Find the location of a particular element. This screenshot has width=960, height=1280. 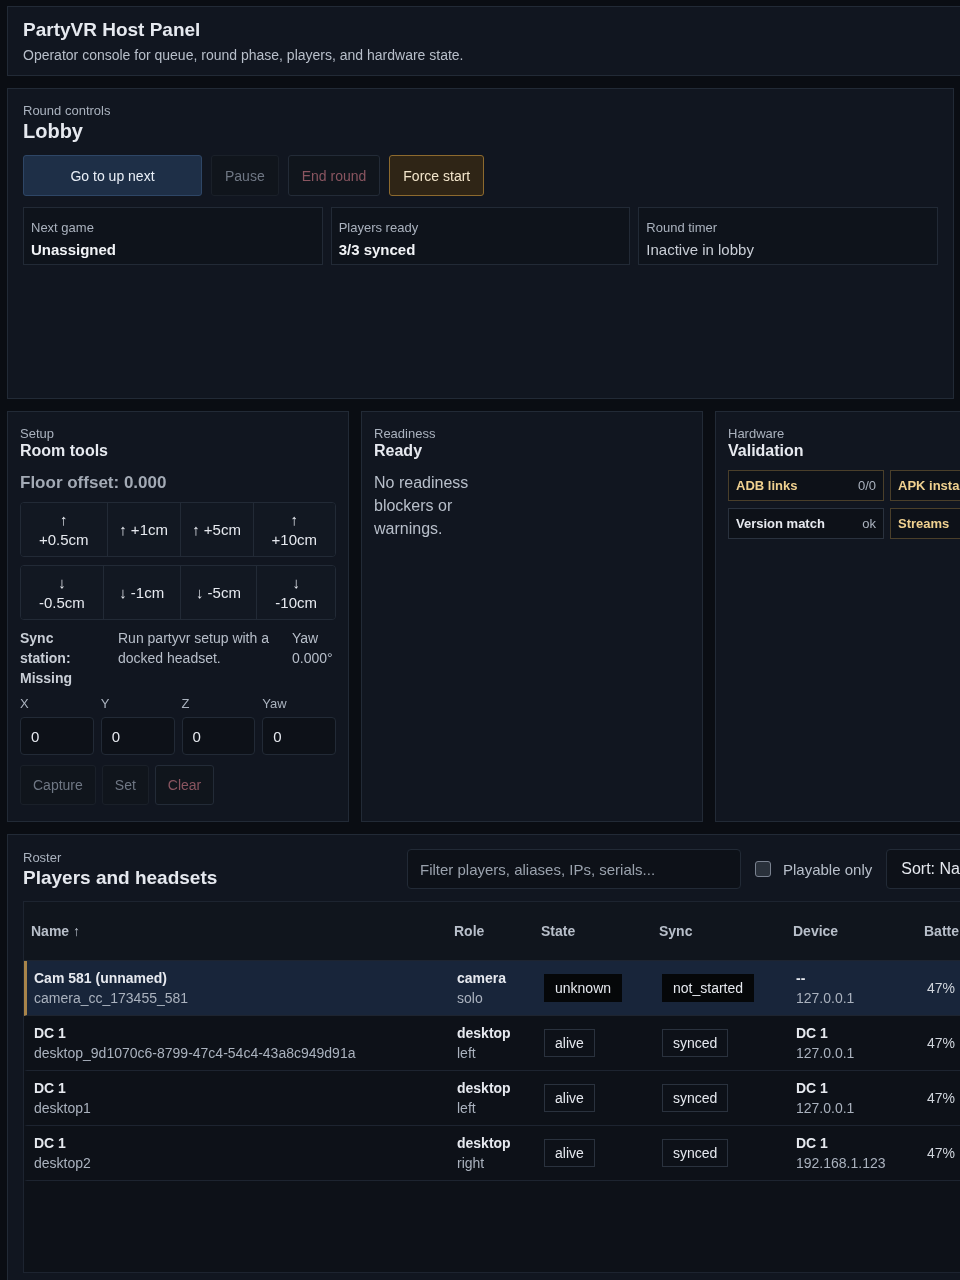

section-eyebrow: Roster is located at coordinates (43, 857).